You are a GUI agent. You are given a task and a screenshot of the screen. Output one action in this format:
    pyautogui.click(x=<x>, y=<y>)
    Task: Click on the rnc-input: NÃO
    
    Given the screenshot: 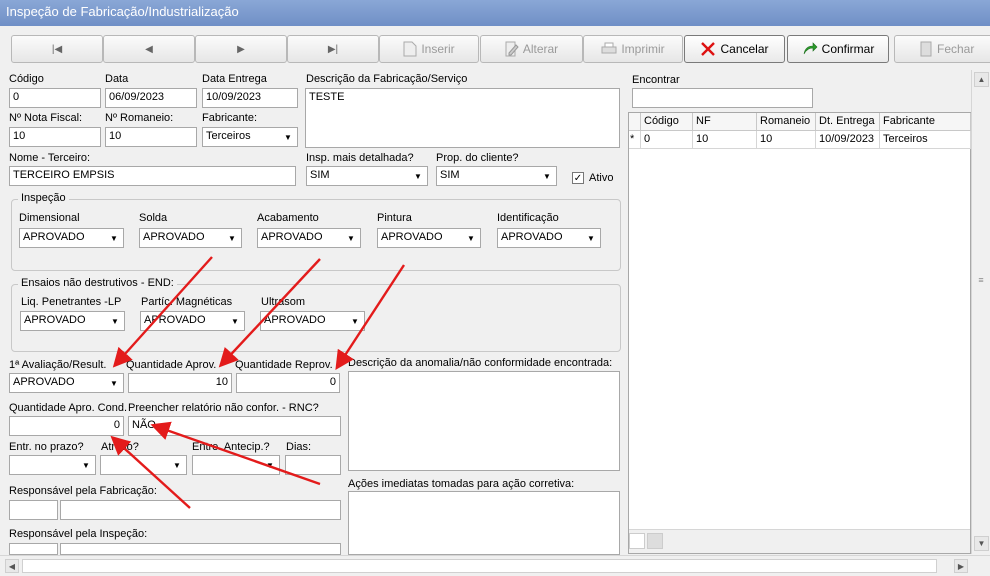 What is the action you would take?
    pyautogui.click(x=234, y=426)
    